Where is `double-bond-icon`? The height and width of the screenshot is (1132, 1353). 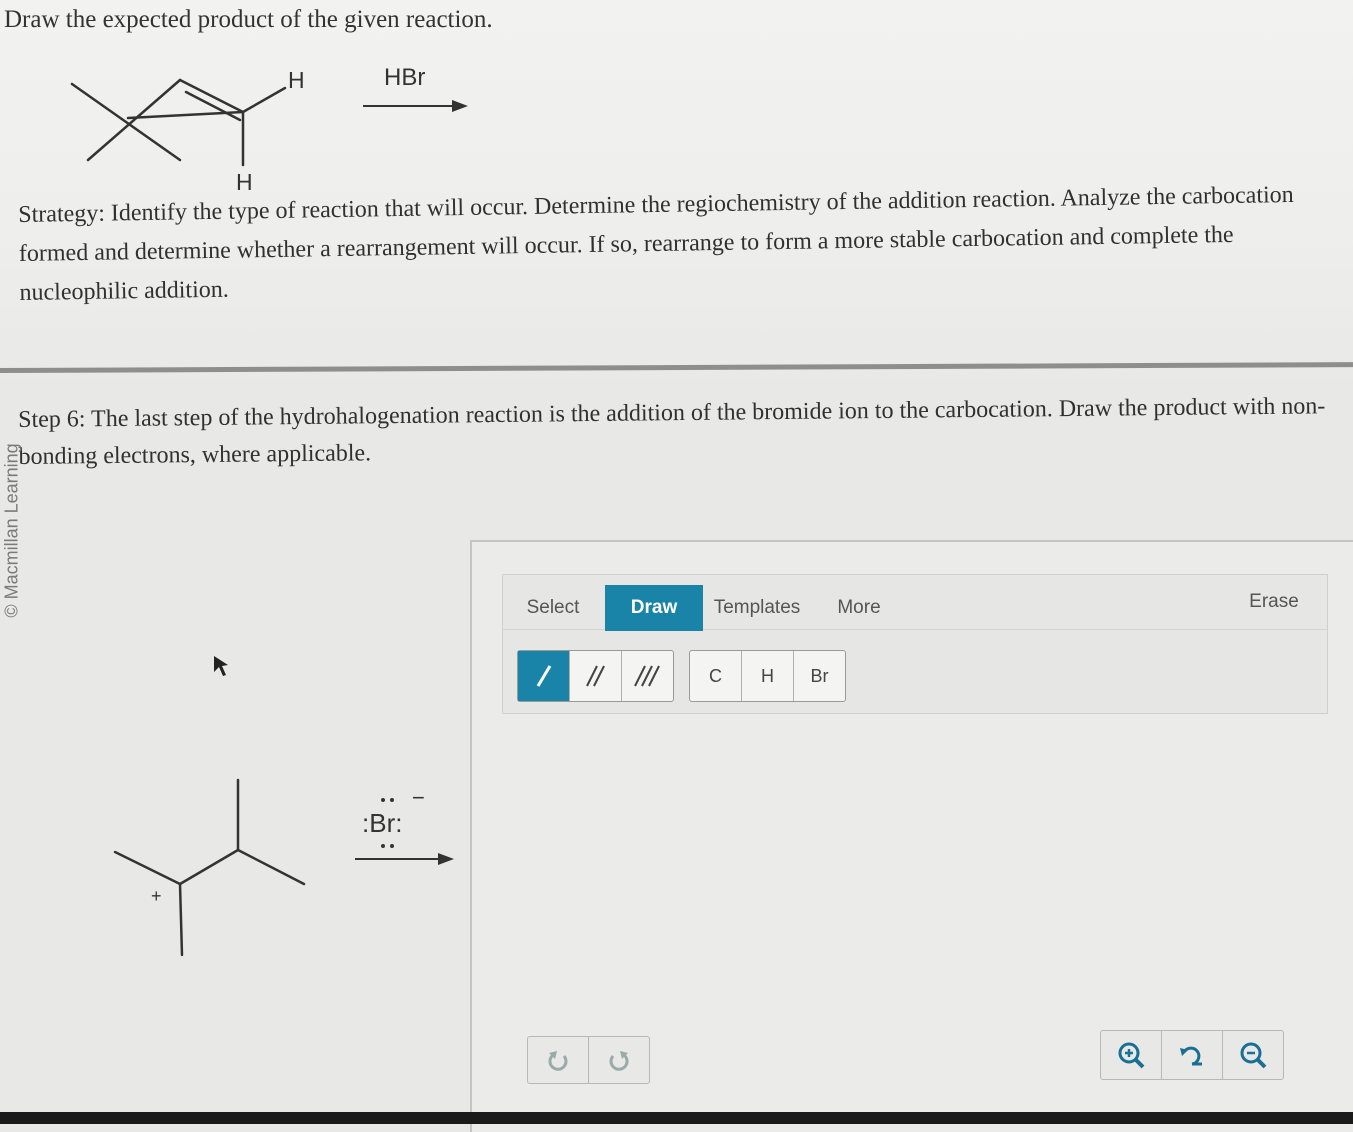
double-bond-icon is located at coordinates (595, 676).